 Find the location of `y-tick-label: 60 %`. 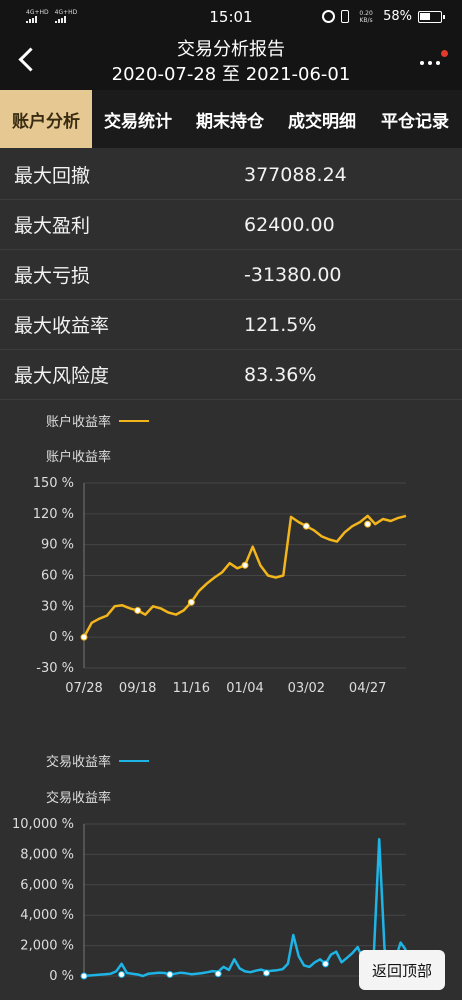

y-tick-label: 60 % is located at coordinates (57, 576).